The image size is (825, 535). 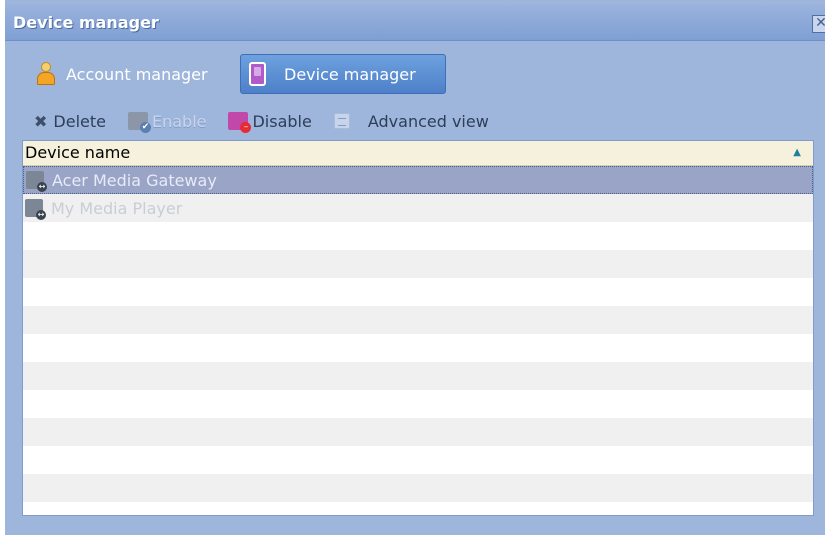 I want to click on sort-ascending-icon: ▲, so click(x=797, y=152).